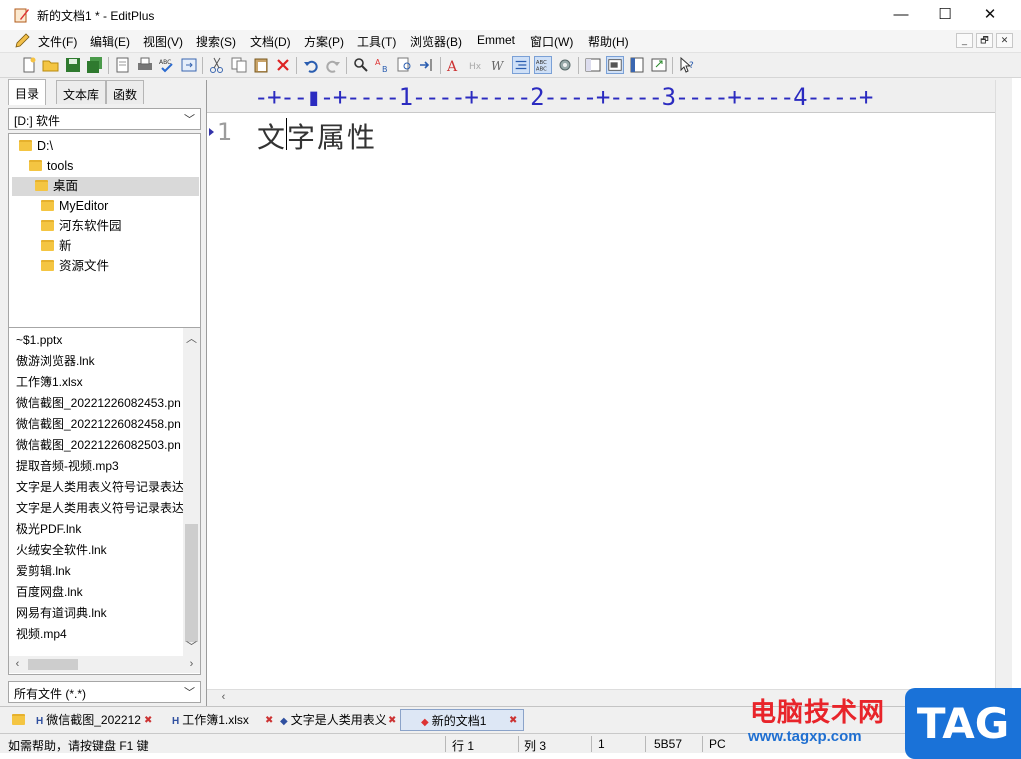 This screenshot has height=759, width=1021. Describe the element at coordinates (541, 69) in the screenshot. I see `svg-text: ABC` at that location.